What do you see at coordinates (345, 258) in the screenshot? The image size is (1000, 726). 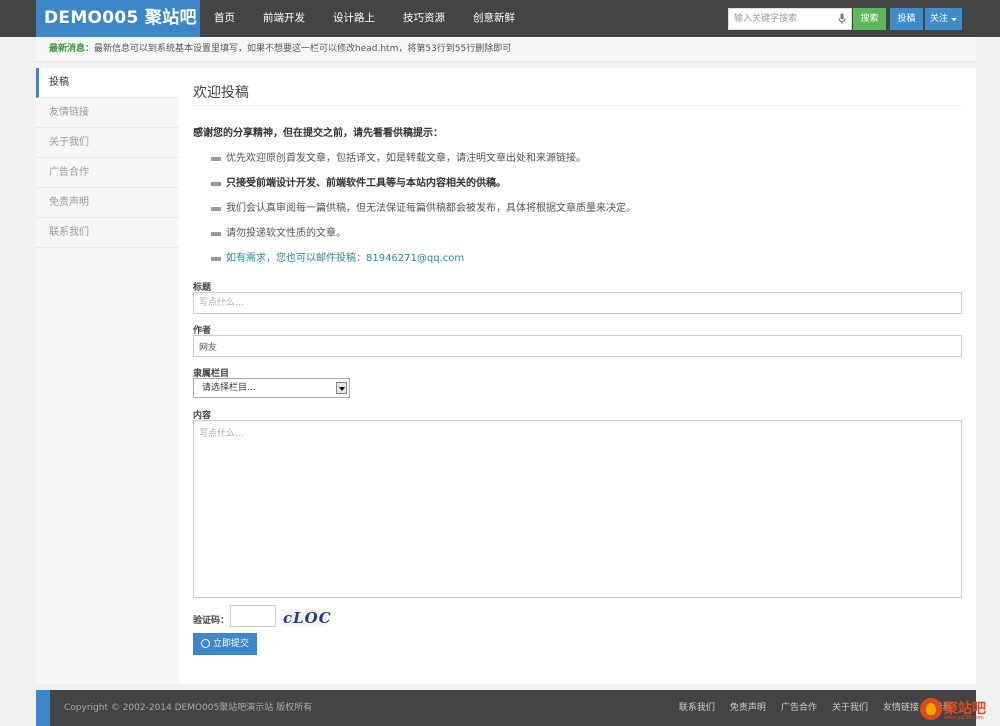 I see `email-submission-link: 如有需求，您也可以邮件投稿：81946271@qq.com` at bounding box center [345, 258].